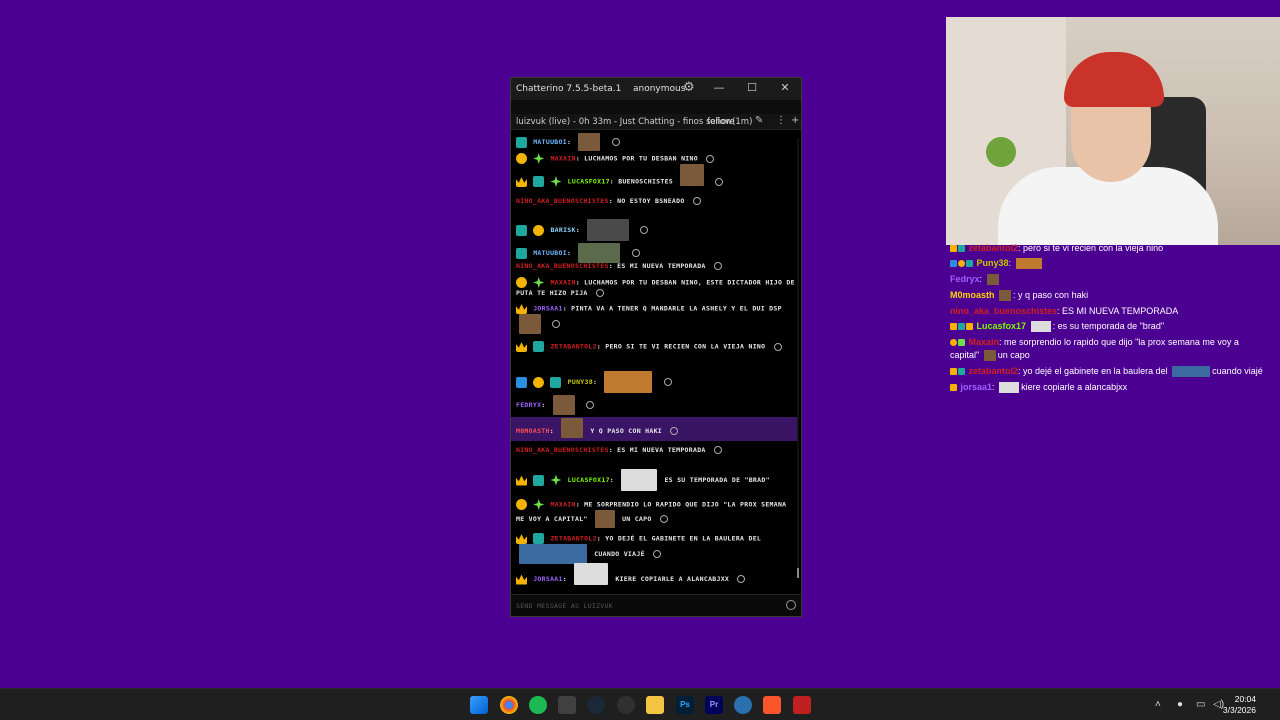 Image resolution: width=1280 pixels, height=720 pixels. Describe the element at coordinates (969, 327) in the screenshot. I see `gift-badge-icon` at that location.